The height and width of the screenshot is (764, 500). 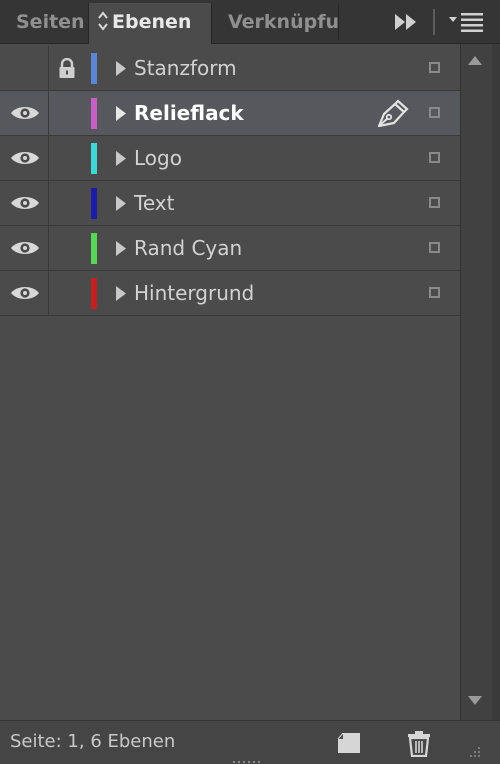 I want to click on scroll-down-arrow-icon, so click(x=475, y=701).